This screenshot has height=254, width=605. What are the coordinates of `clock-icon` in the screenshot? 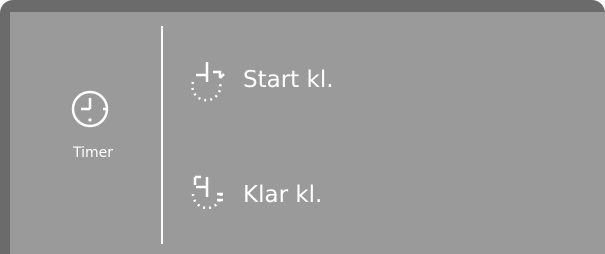 It's located at (90, 109).